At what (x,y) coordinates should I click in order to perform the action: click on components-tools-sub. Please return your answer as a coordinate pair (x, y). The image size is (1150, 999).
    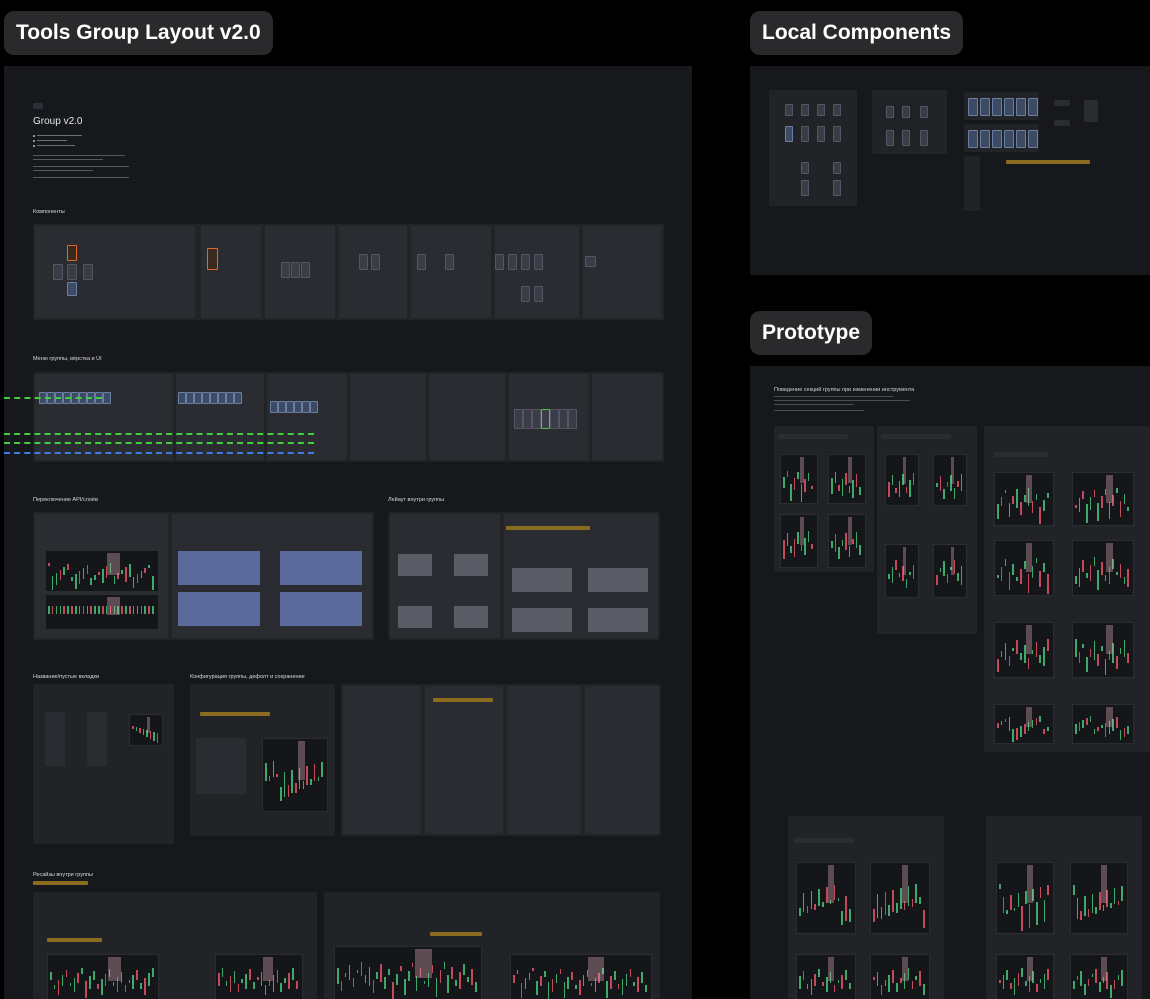
    Looking at the image, I should click on (231, 272).